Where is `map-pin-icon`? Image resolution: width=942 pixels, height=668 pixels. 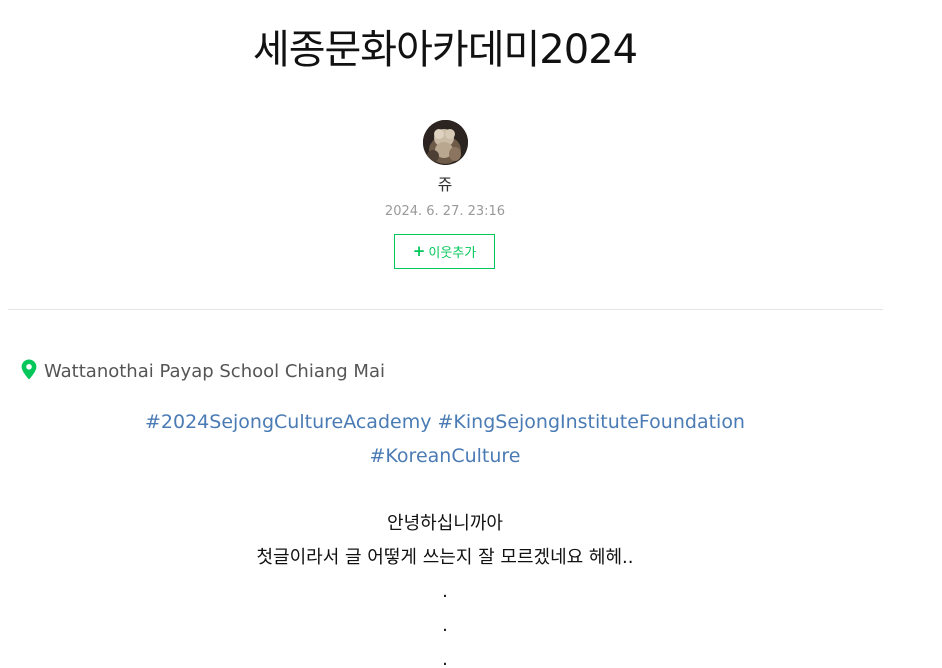
map-pin-icon is located at coordinates (29, 371).